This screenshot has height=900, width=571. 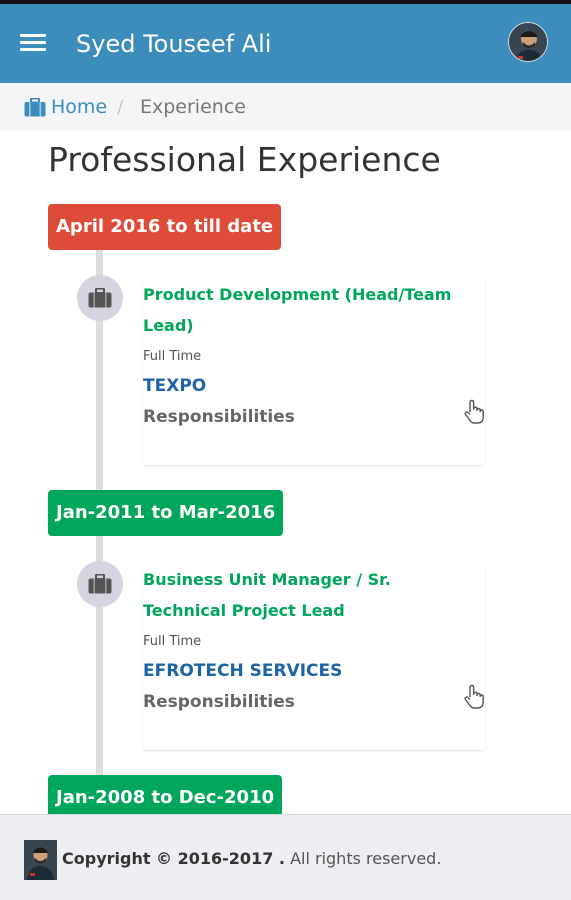 I want to click on breadcrumb: Home / Experience, so click(x=285, y=107).